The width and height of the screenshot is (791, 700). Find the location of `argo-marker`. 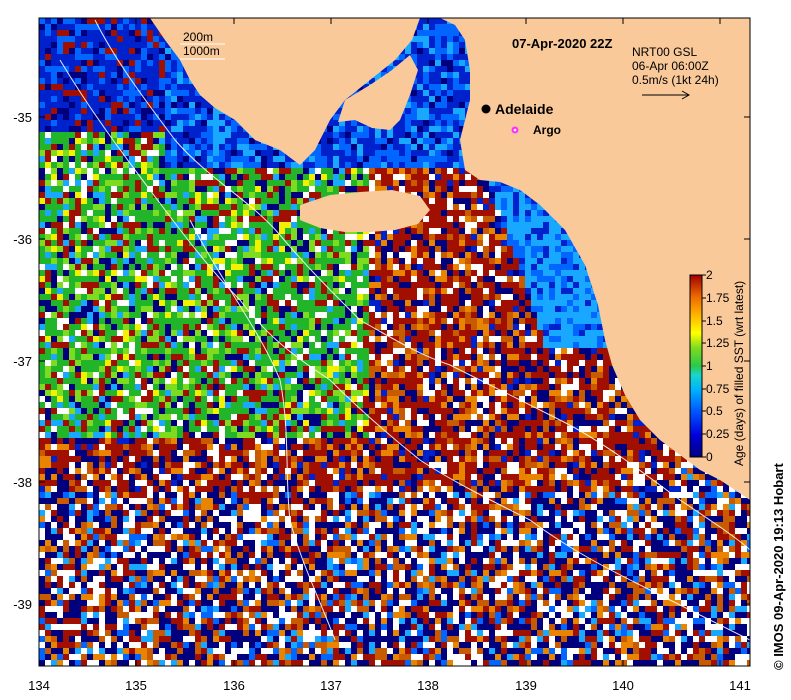

argo-marker is located at coordinates (515, 130).